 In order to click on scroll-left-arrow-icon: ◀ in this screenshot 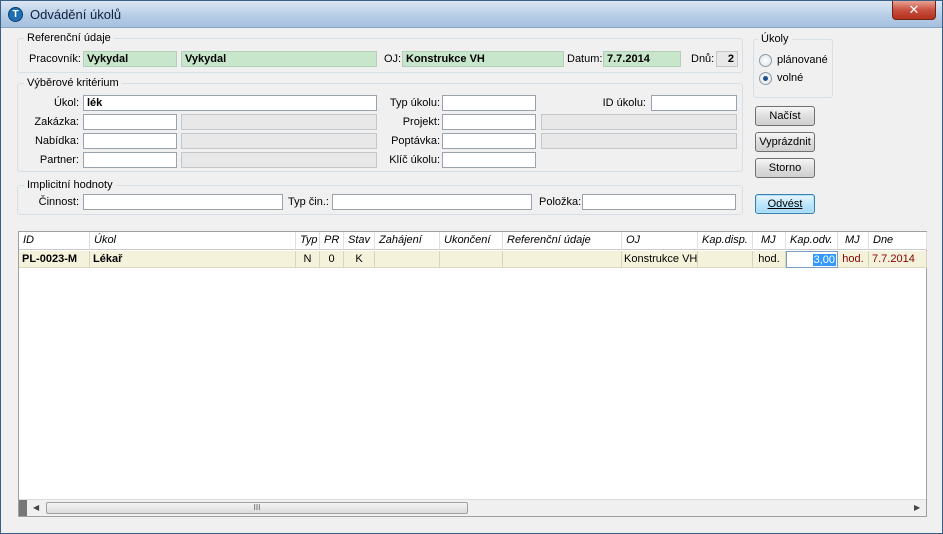, I will do `click(36, 507)`.